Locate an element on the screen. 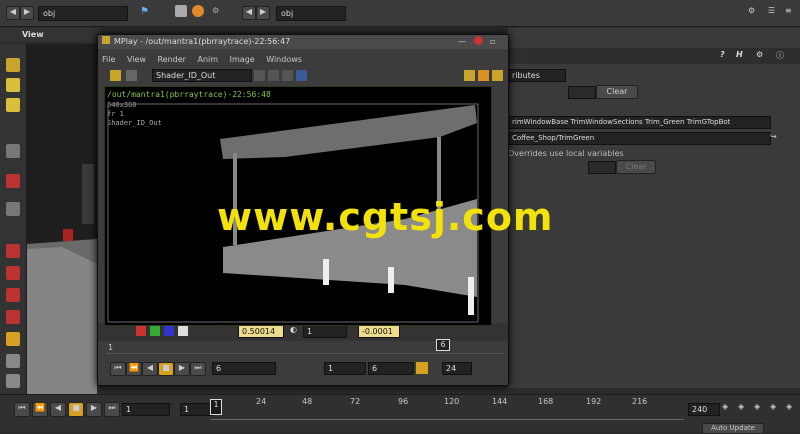 The image size is (800, 434). tl-tick-144: 144 is located at coordinates (500, 401).